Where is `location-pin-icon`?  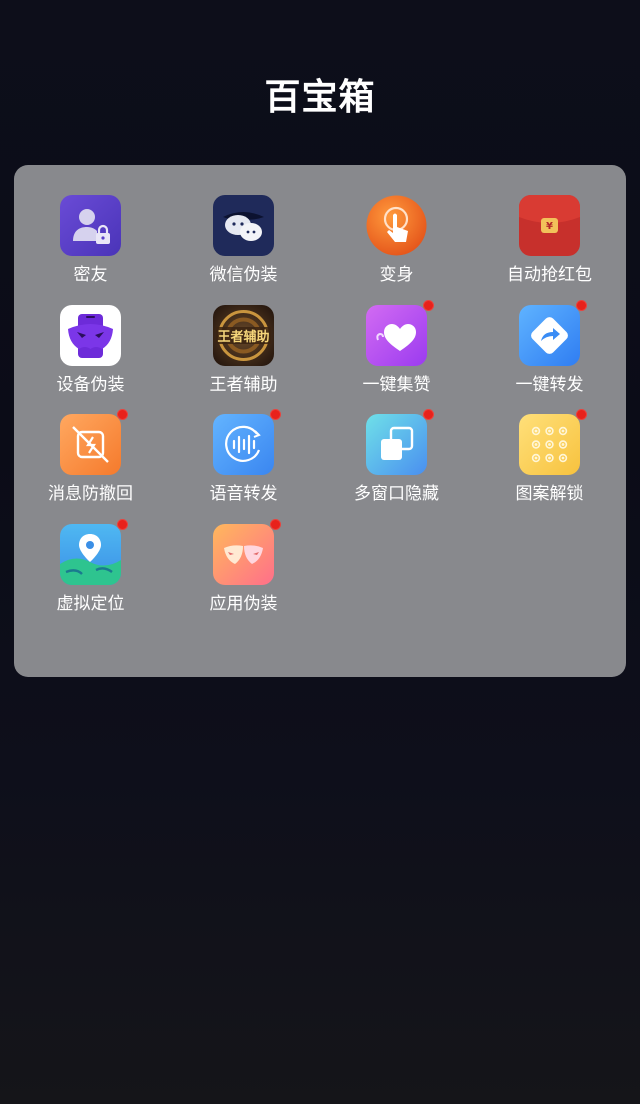 location-pin-icon is located at coordinates (90, 554).